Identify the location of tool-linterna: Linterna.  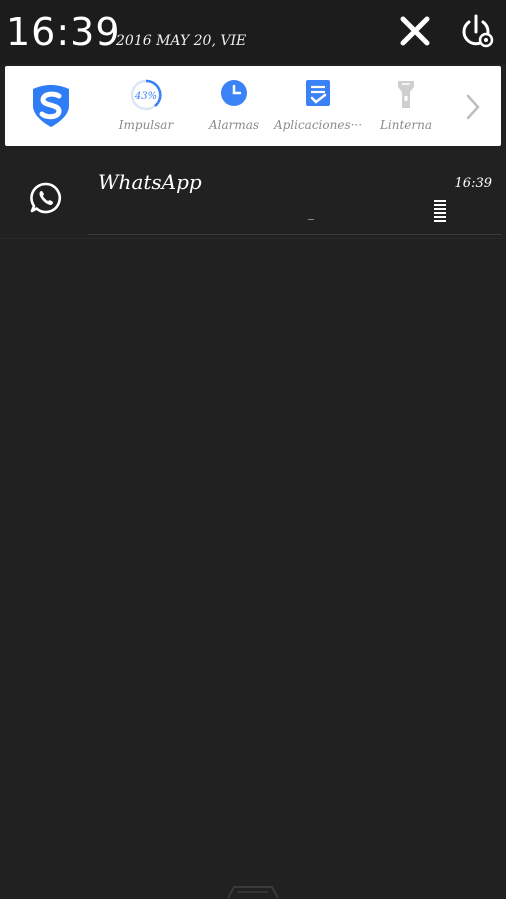
(406, 106).